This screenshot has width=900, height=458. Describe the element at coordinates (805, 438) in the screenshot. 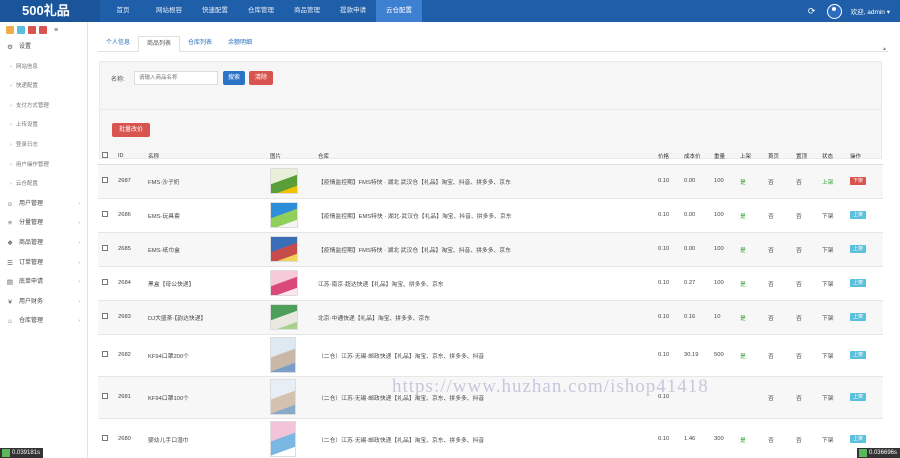

I see `cell-top: 否` at that location.